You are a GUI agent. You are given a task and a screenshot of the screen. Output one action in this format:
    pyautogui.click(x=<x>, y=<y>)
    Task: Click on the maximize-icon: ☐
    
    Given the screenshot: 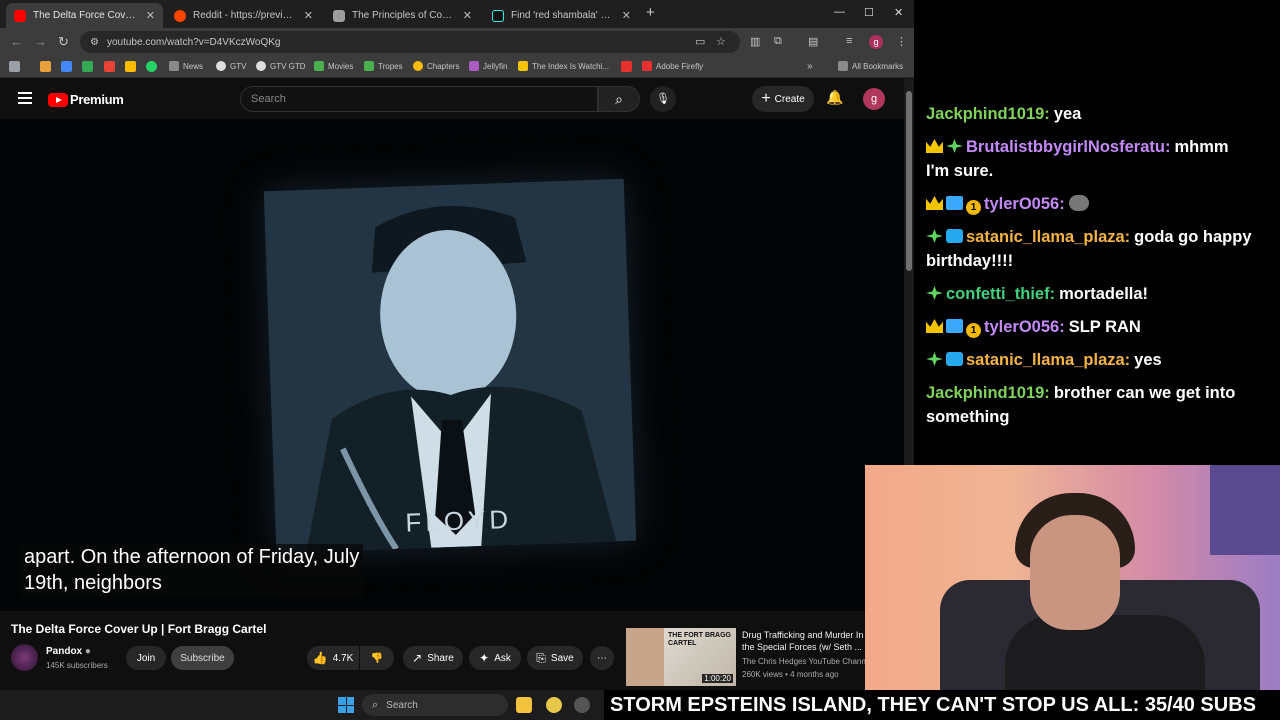 What is the action you would take?
    pyautogui.click(x=869, y=12)
    